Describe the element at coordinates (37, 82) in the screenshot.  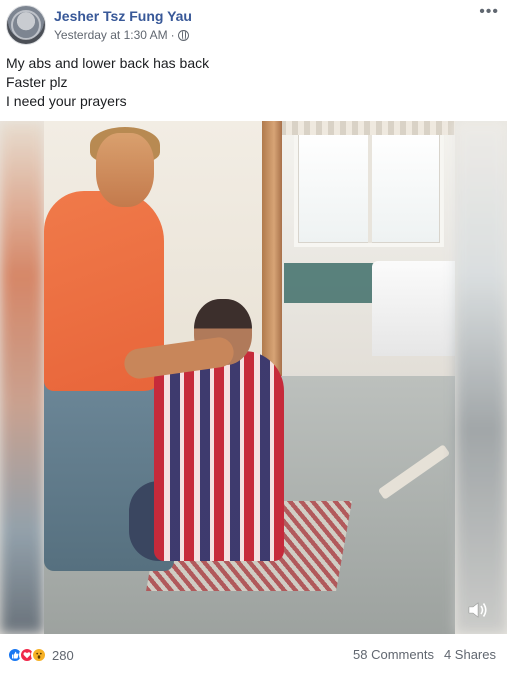
I see `post-text-line: Faster plz` at that location.